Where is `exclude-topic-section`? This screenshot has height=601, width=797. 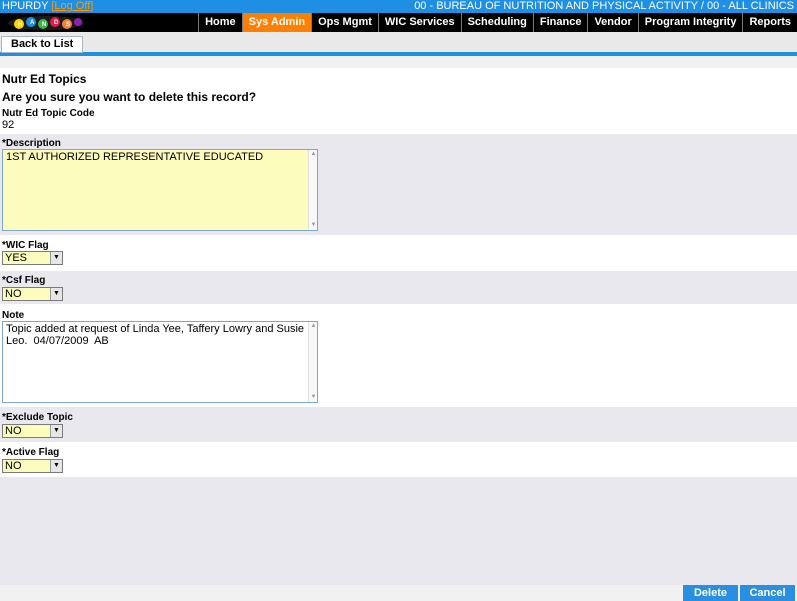
exclude-topic-section is located at coordinates (398, 424).